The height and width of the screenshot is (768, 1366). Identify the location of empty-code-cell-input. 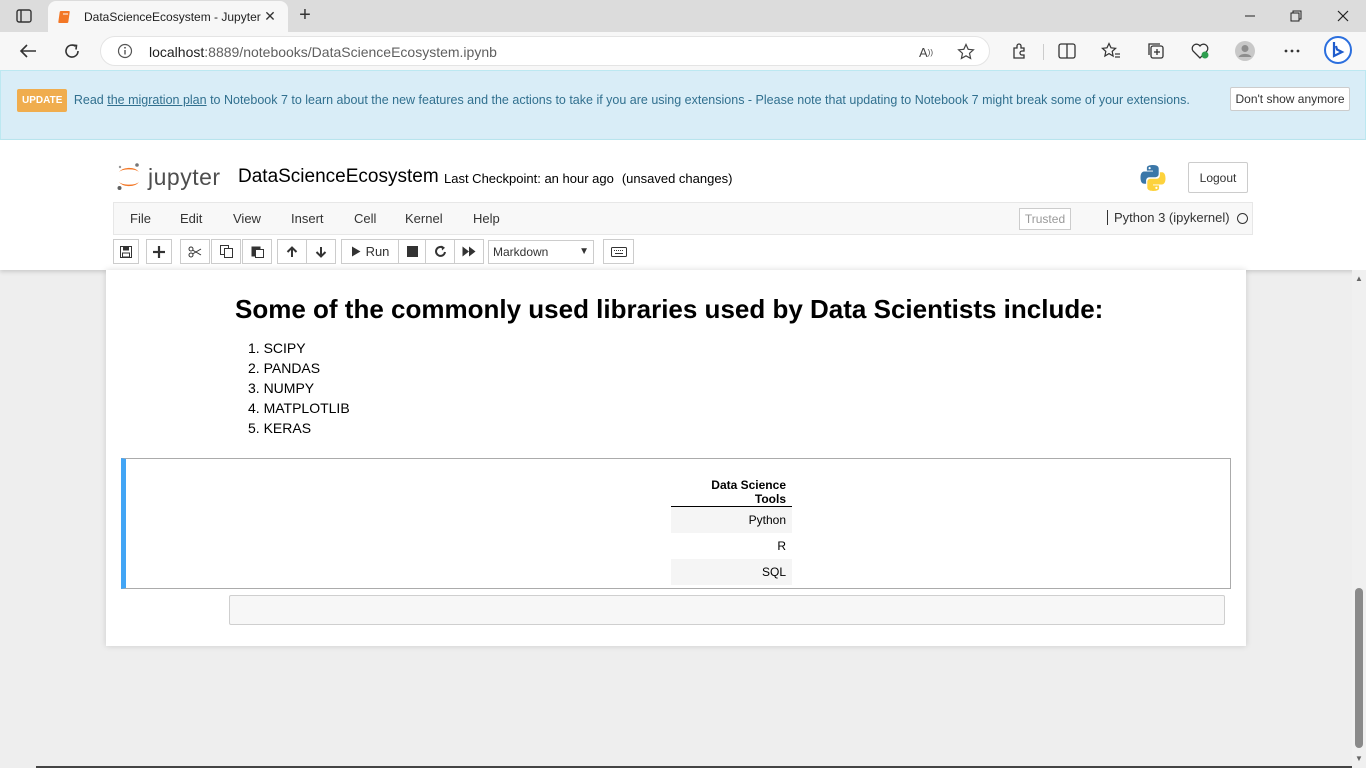
(727, 610).